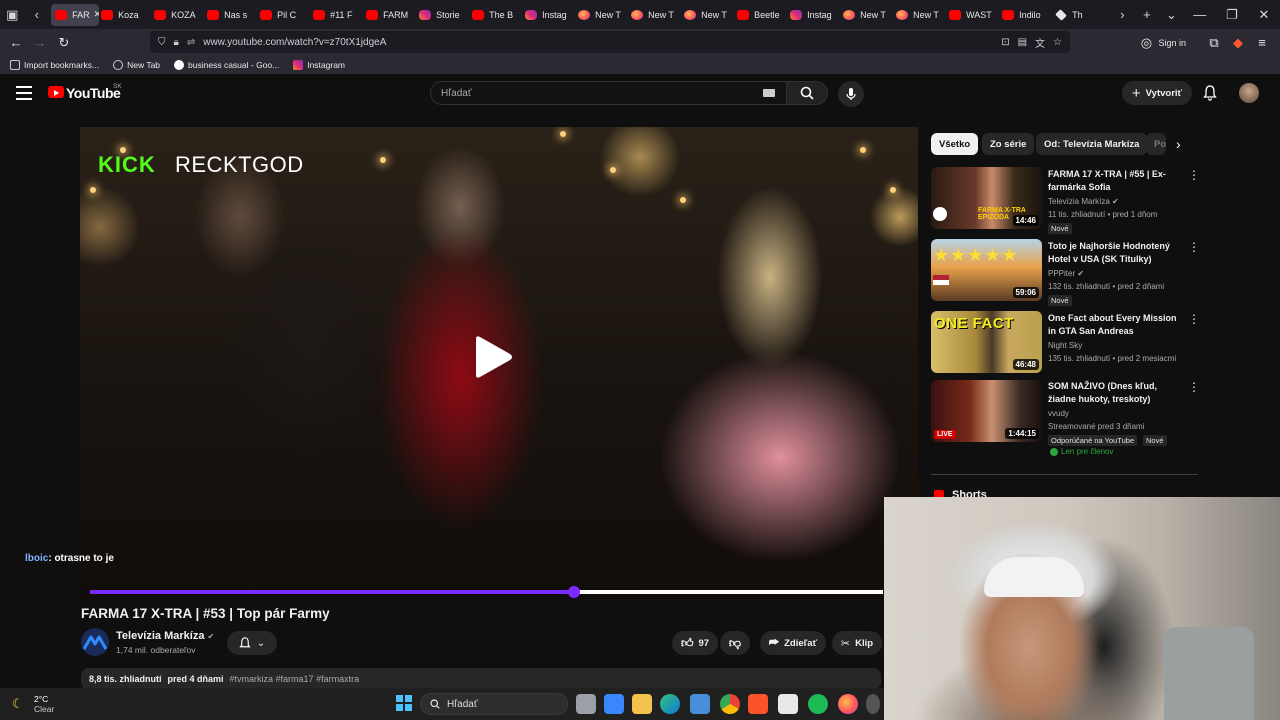 This screenshot has height=720, width=1280. What do you see at coordinates (851, 94) in the screenshot?
I see `voice-search-button` at bounding box center [851, 94].